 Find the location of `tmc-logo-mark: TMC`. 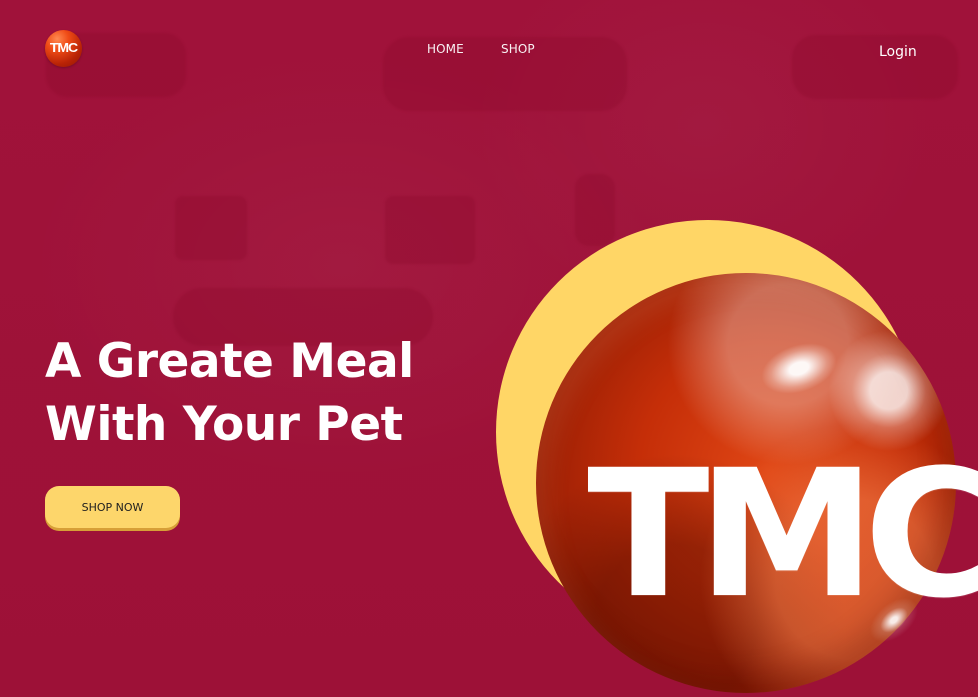

tmc-logo-mark: TMC is located at coordinates (782, 535).